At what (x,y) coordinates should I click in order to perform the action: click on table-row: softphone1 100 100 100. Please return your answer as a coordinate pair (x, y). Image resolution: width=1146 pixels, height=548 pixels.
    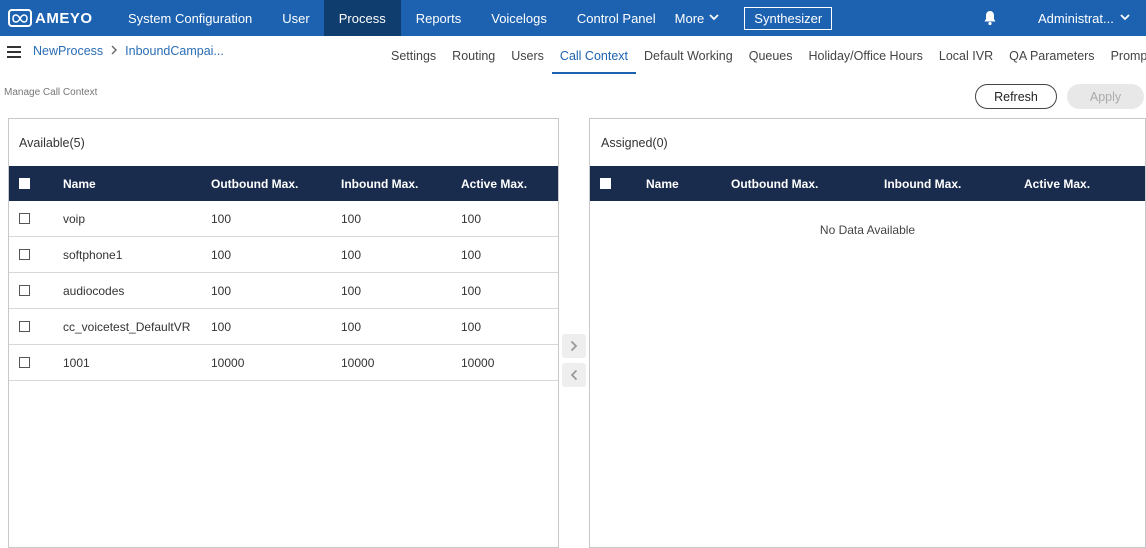
    Looking at the image, I should click on (283, 255).